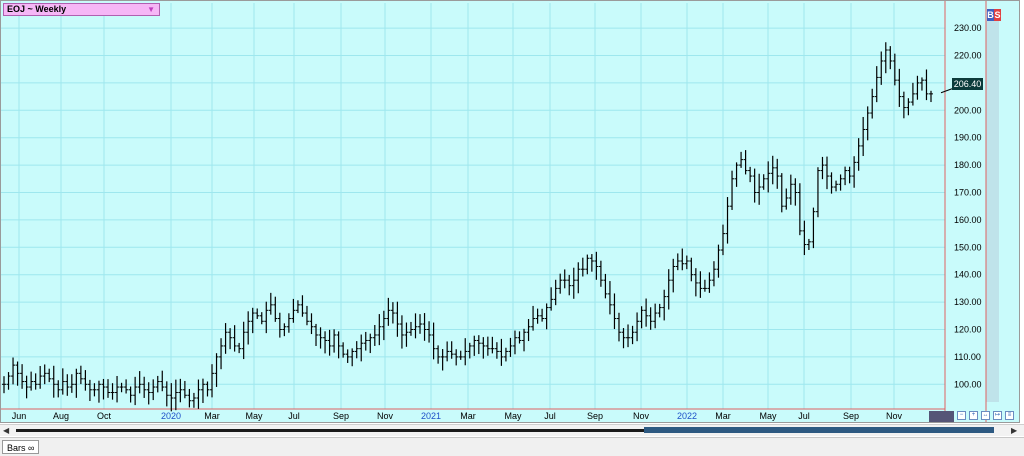 This screenshot has width=1024, height=456. What do you see at coordinates (104, 416) in the screenshot?
I see `x-tick-label: Oct` at bounding box center [104, 416].